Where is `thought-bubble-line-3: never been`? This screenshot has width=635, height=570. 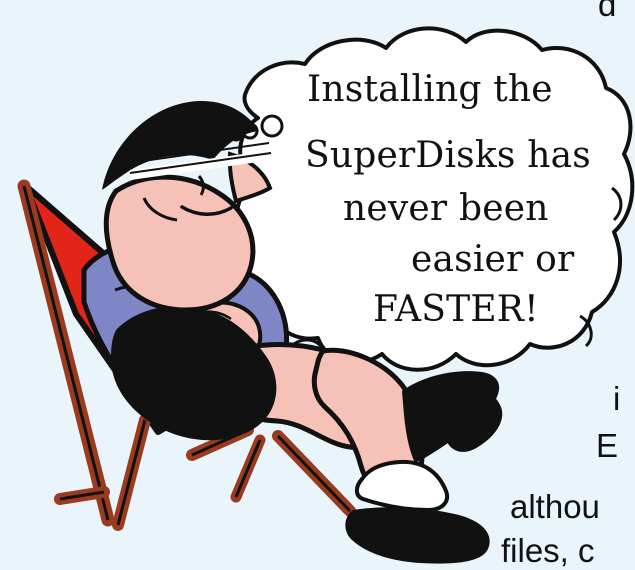
thought-bubble-line-3: never been is located at coordinates (446, 208).